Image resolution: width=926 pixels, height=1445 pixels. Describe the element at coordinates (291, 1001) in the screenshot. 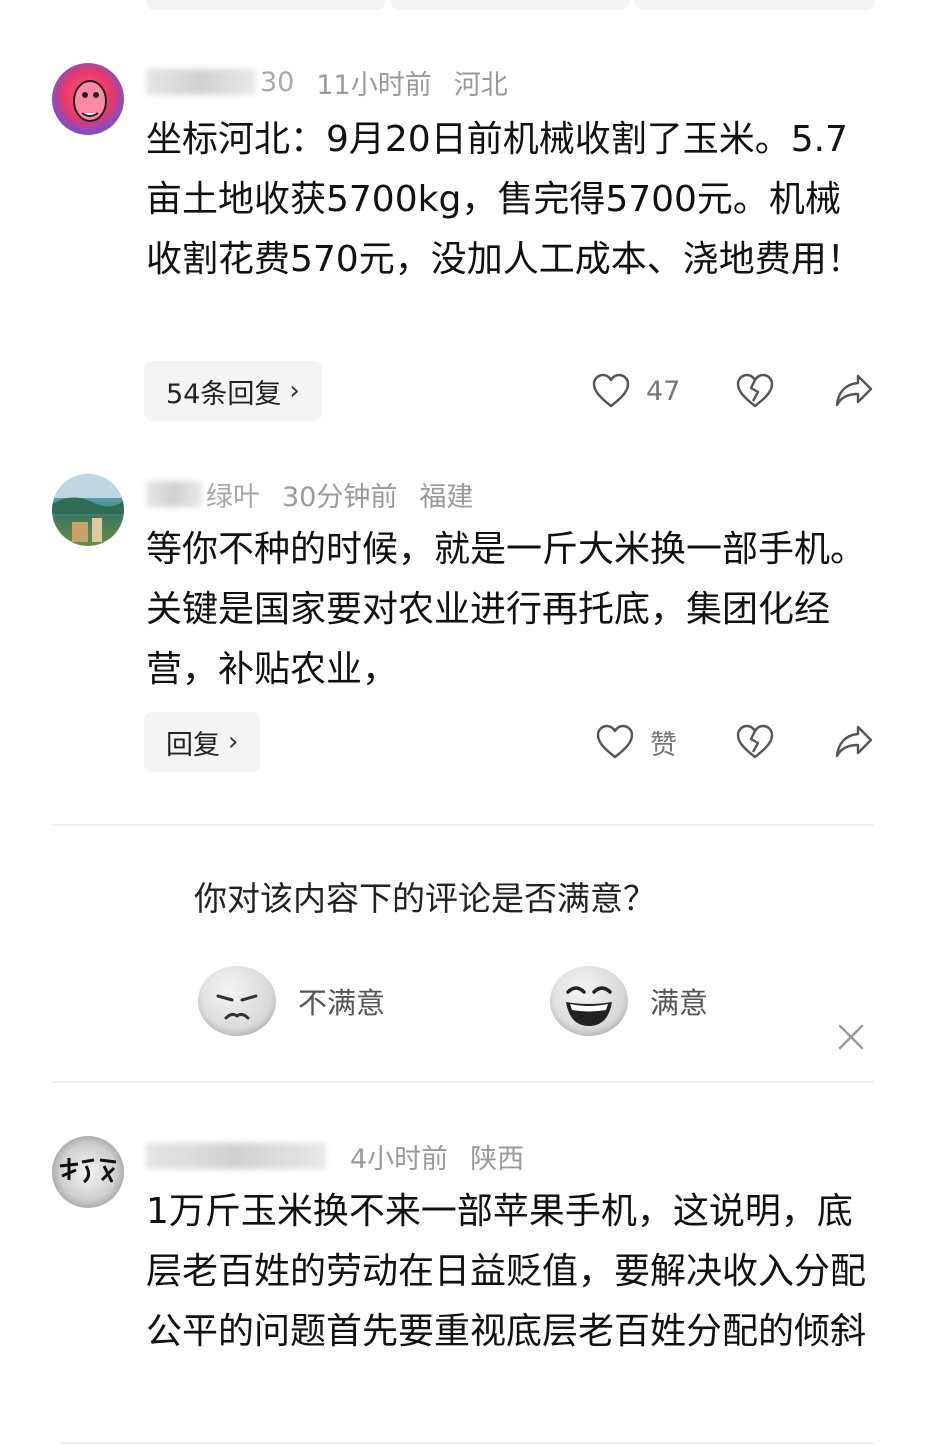

I see `dissatisfied-option: 不满意` at that location.